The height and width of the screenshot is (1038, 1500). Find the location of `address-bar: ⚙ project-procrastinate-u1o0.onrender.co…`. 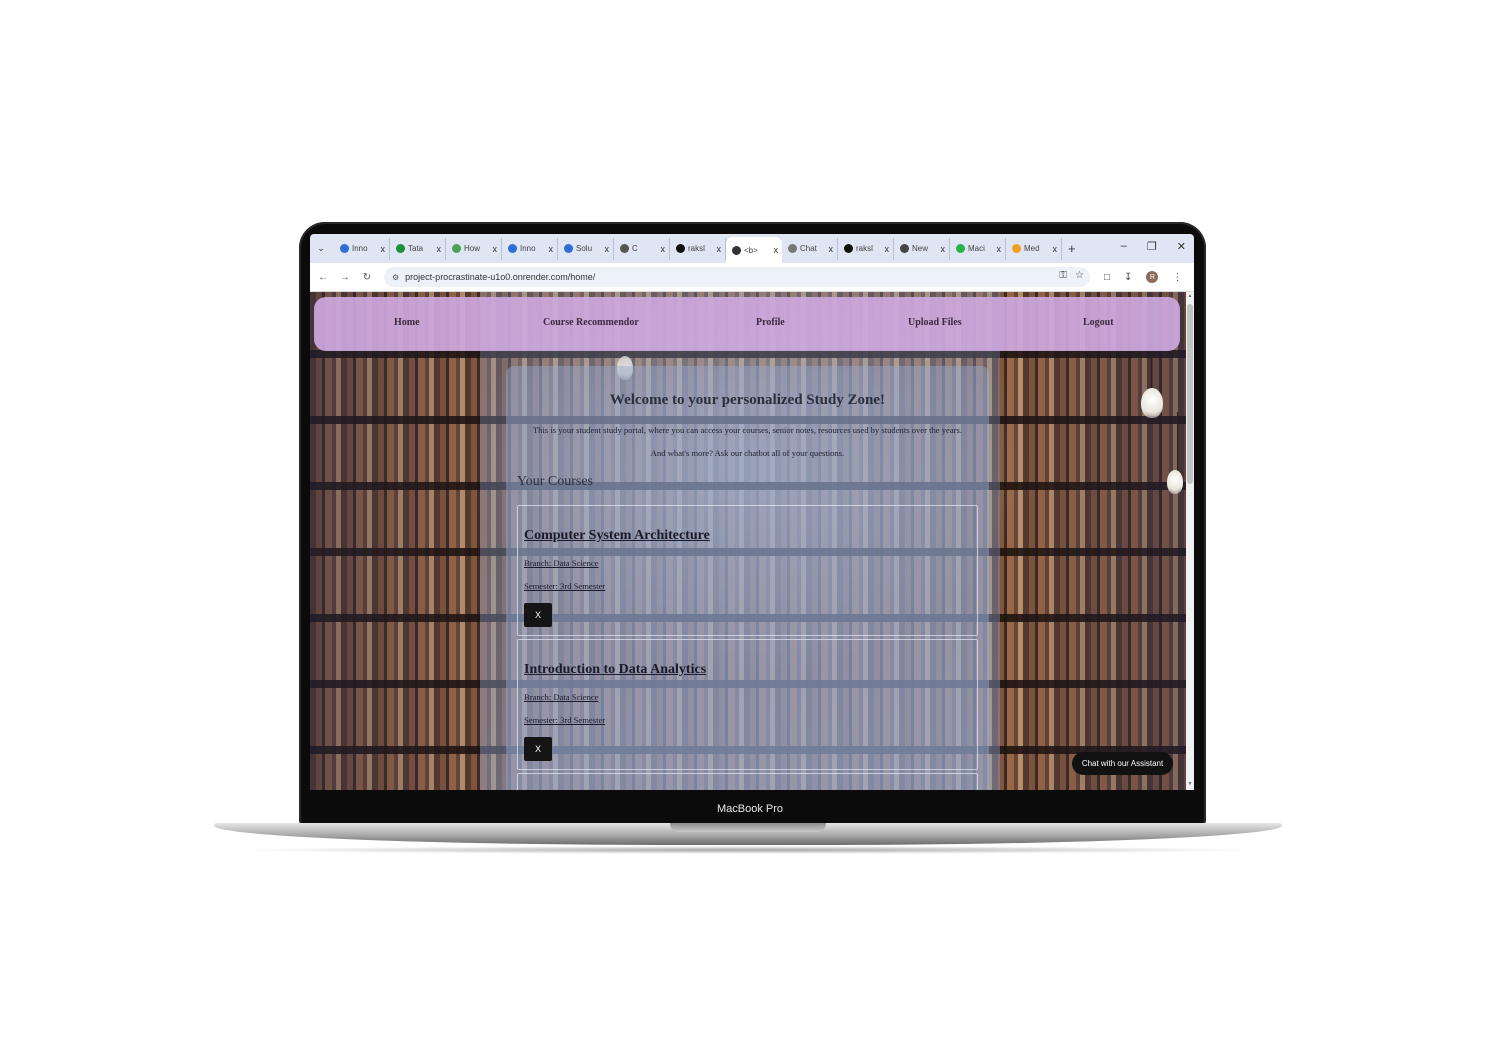

address-bar: ⚙ project-procrastinate-u1o0.onrender.co… is located at coordinates (737, 277).